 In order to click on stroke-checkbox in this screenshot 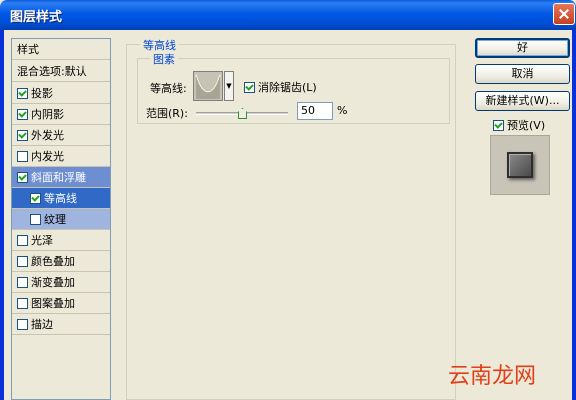, I will do `click(22, 324)`.